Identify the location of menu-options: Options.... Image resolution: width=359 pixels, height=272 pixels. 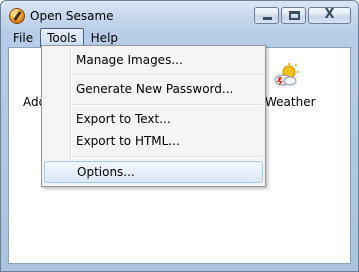
(153, 172).